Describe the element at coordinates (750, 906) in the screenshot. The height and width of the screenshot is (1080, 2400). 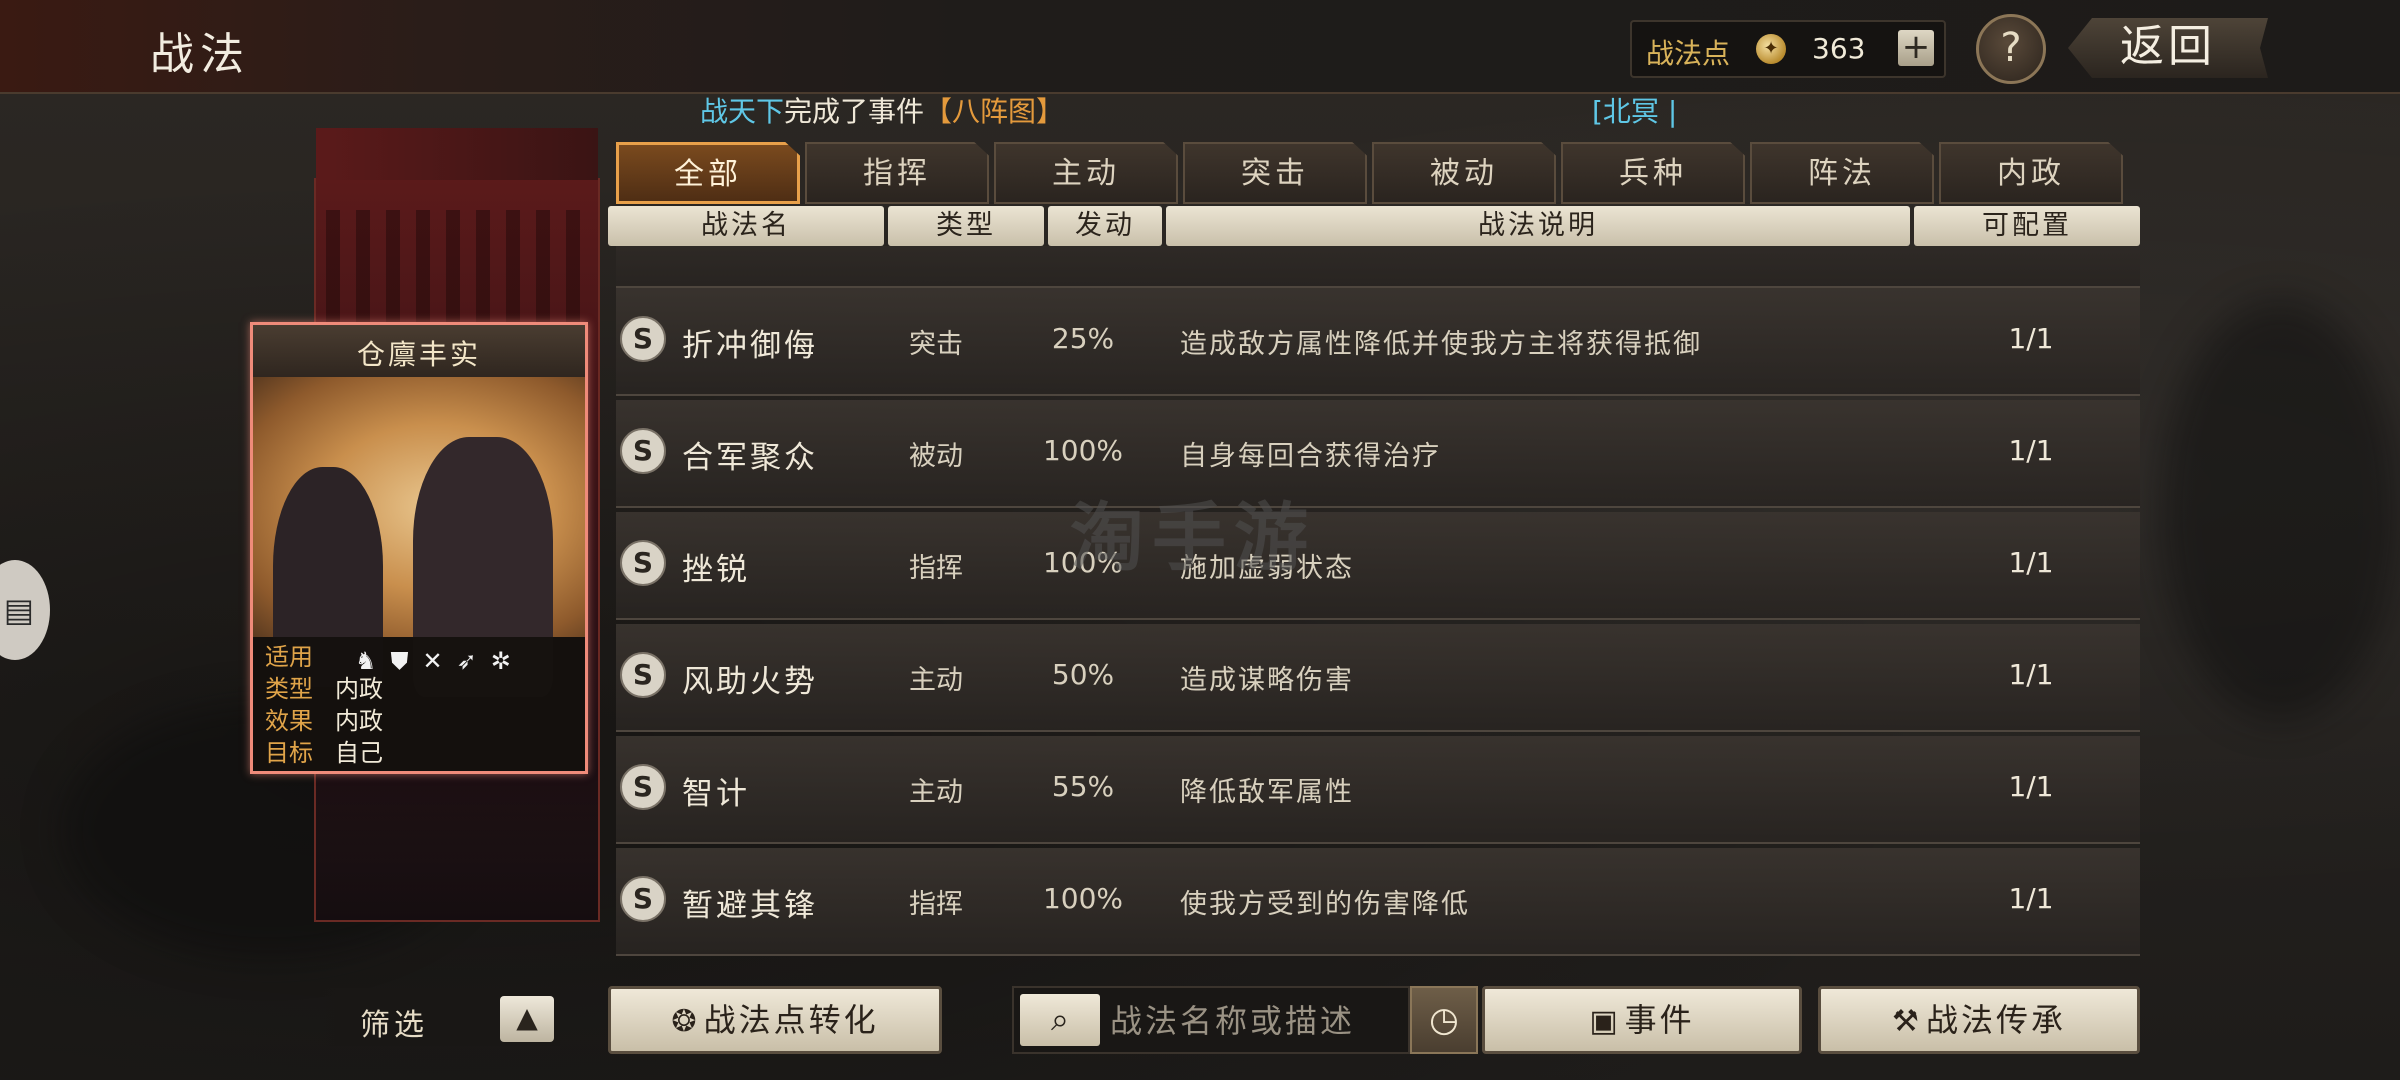
I see `tactic-name: 暂避其锋` at that location.